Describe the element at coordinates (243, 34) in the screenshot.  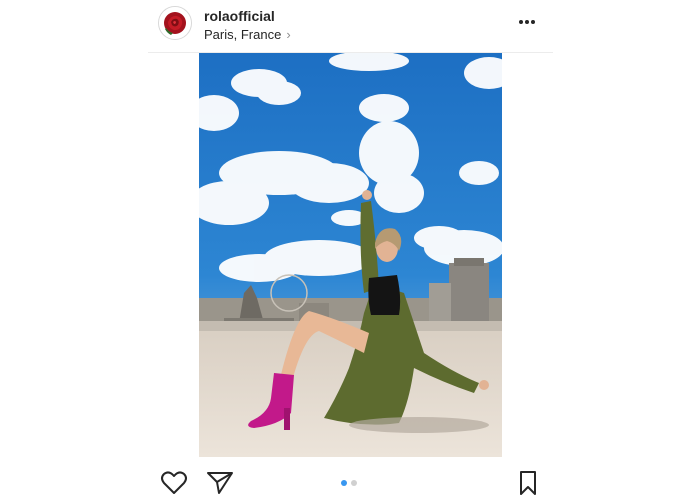
I see `location-label: Paris, France` at that location.